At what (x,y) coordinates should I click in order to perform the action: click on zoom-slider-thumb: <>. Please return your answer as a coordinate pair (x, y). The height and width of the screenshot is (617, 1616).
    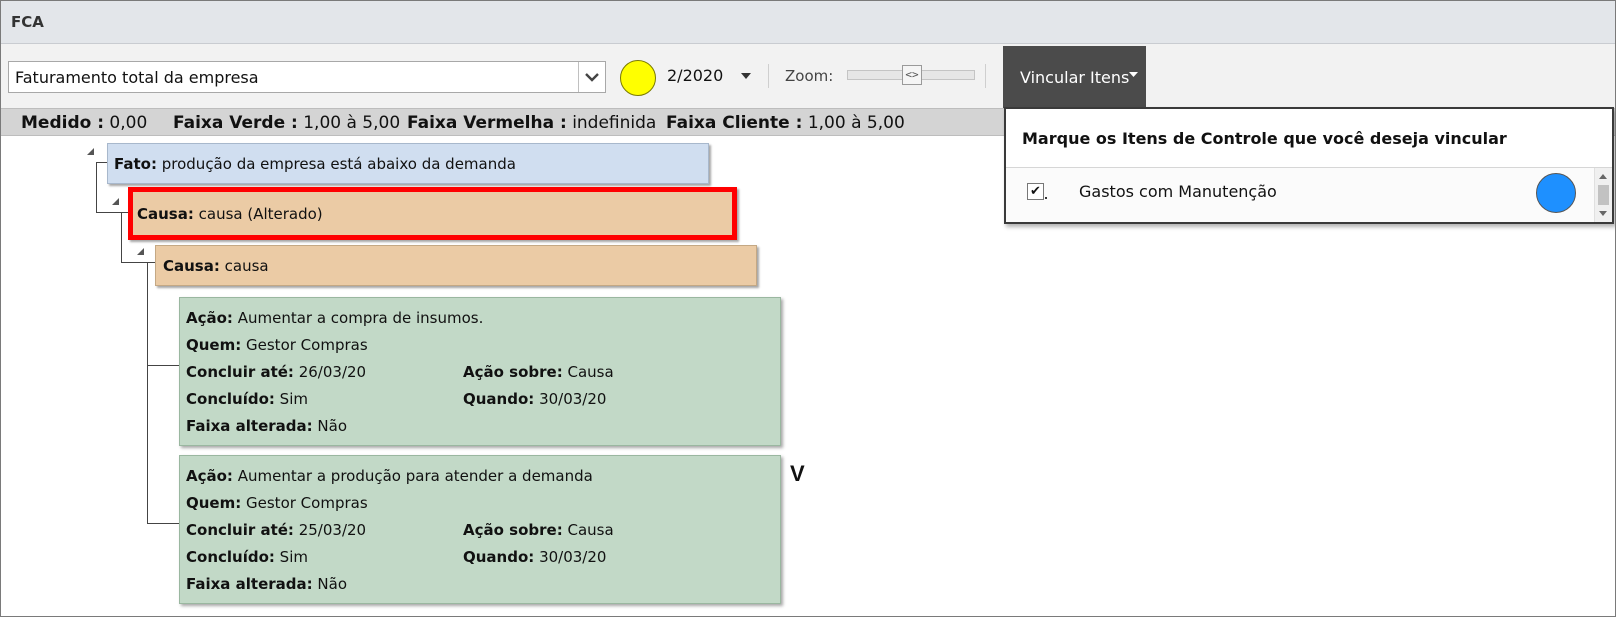
    Looking at the image, I should click on (912, 75).